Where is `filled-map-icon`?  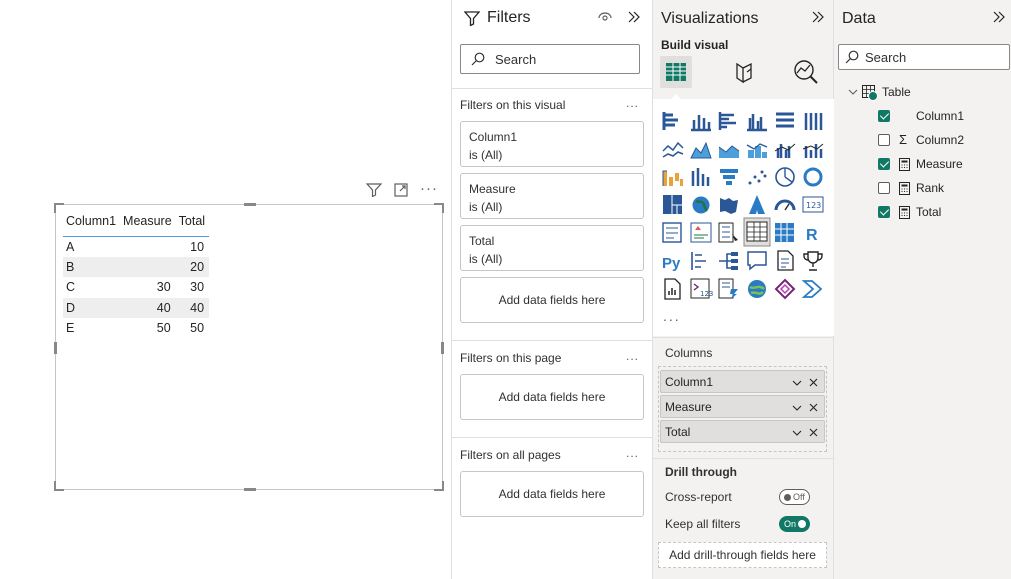 filled-map-icon is located at coordinates (729, 206).